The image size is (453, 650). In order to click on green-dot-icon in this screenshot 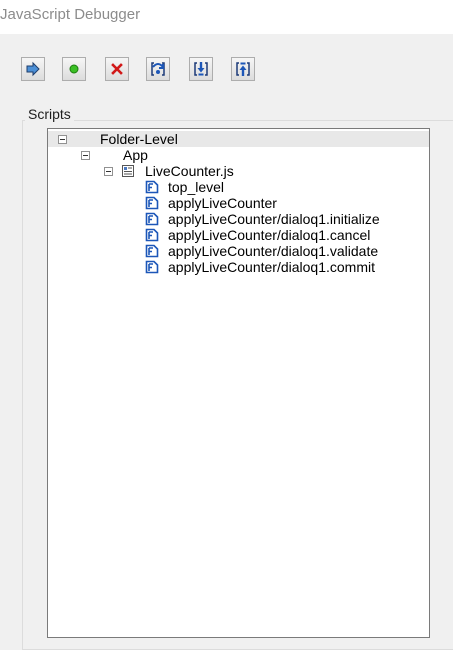, I will do `click(74, 69)`.